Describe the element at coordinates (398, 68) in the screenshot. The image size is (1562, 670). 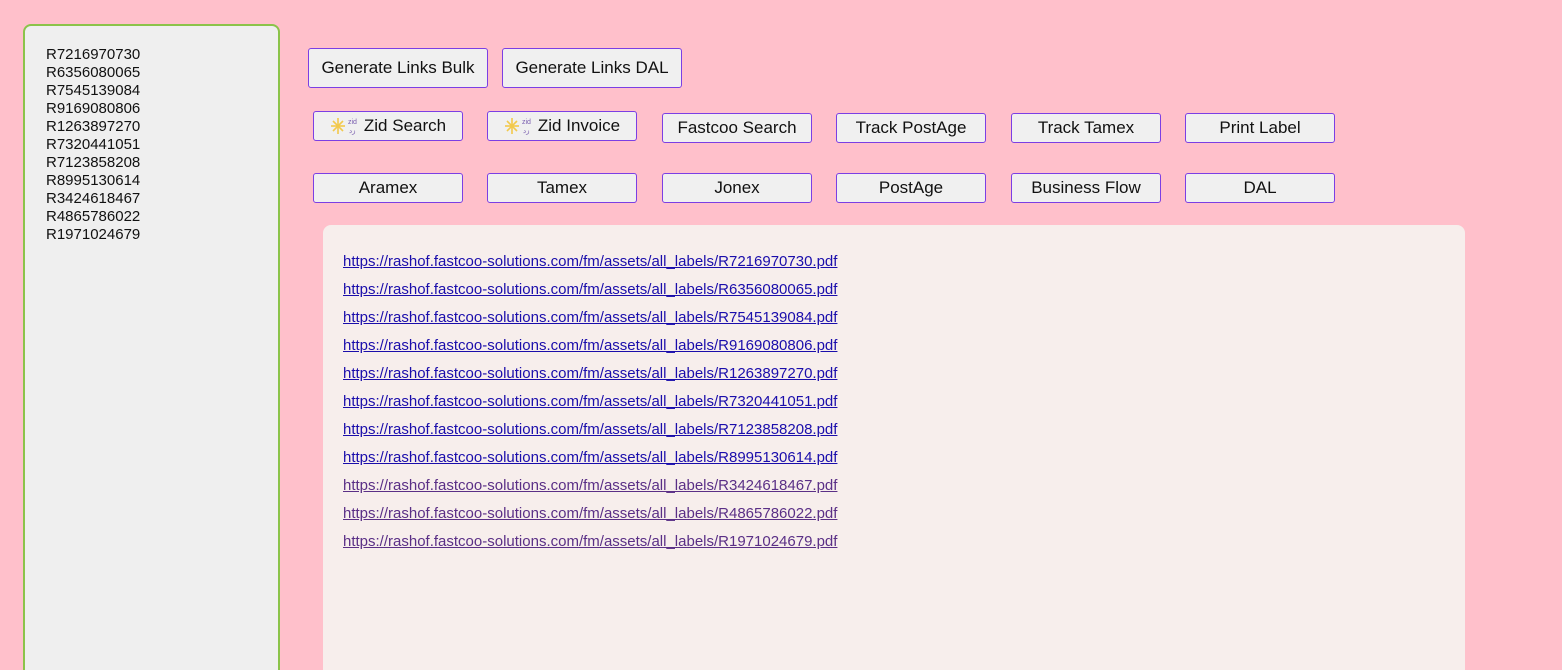
I see `generate-links-bulk-button: Generate Links Bulk` at that location.